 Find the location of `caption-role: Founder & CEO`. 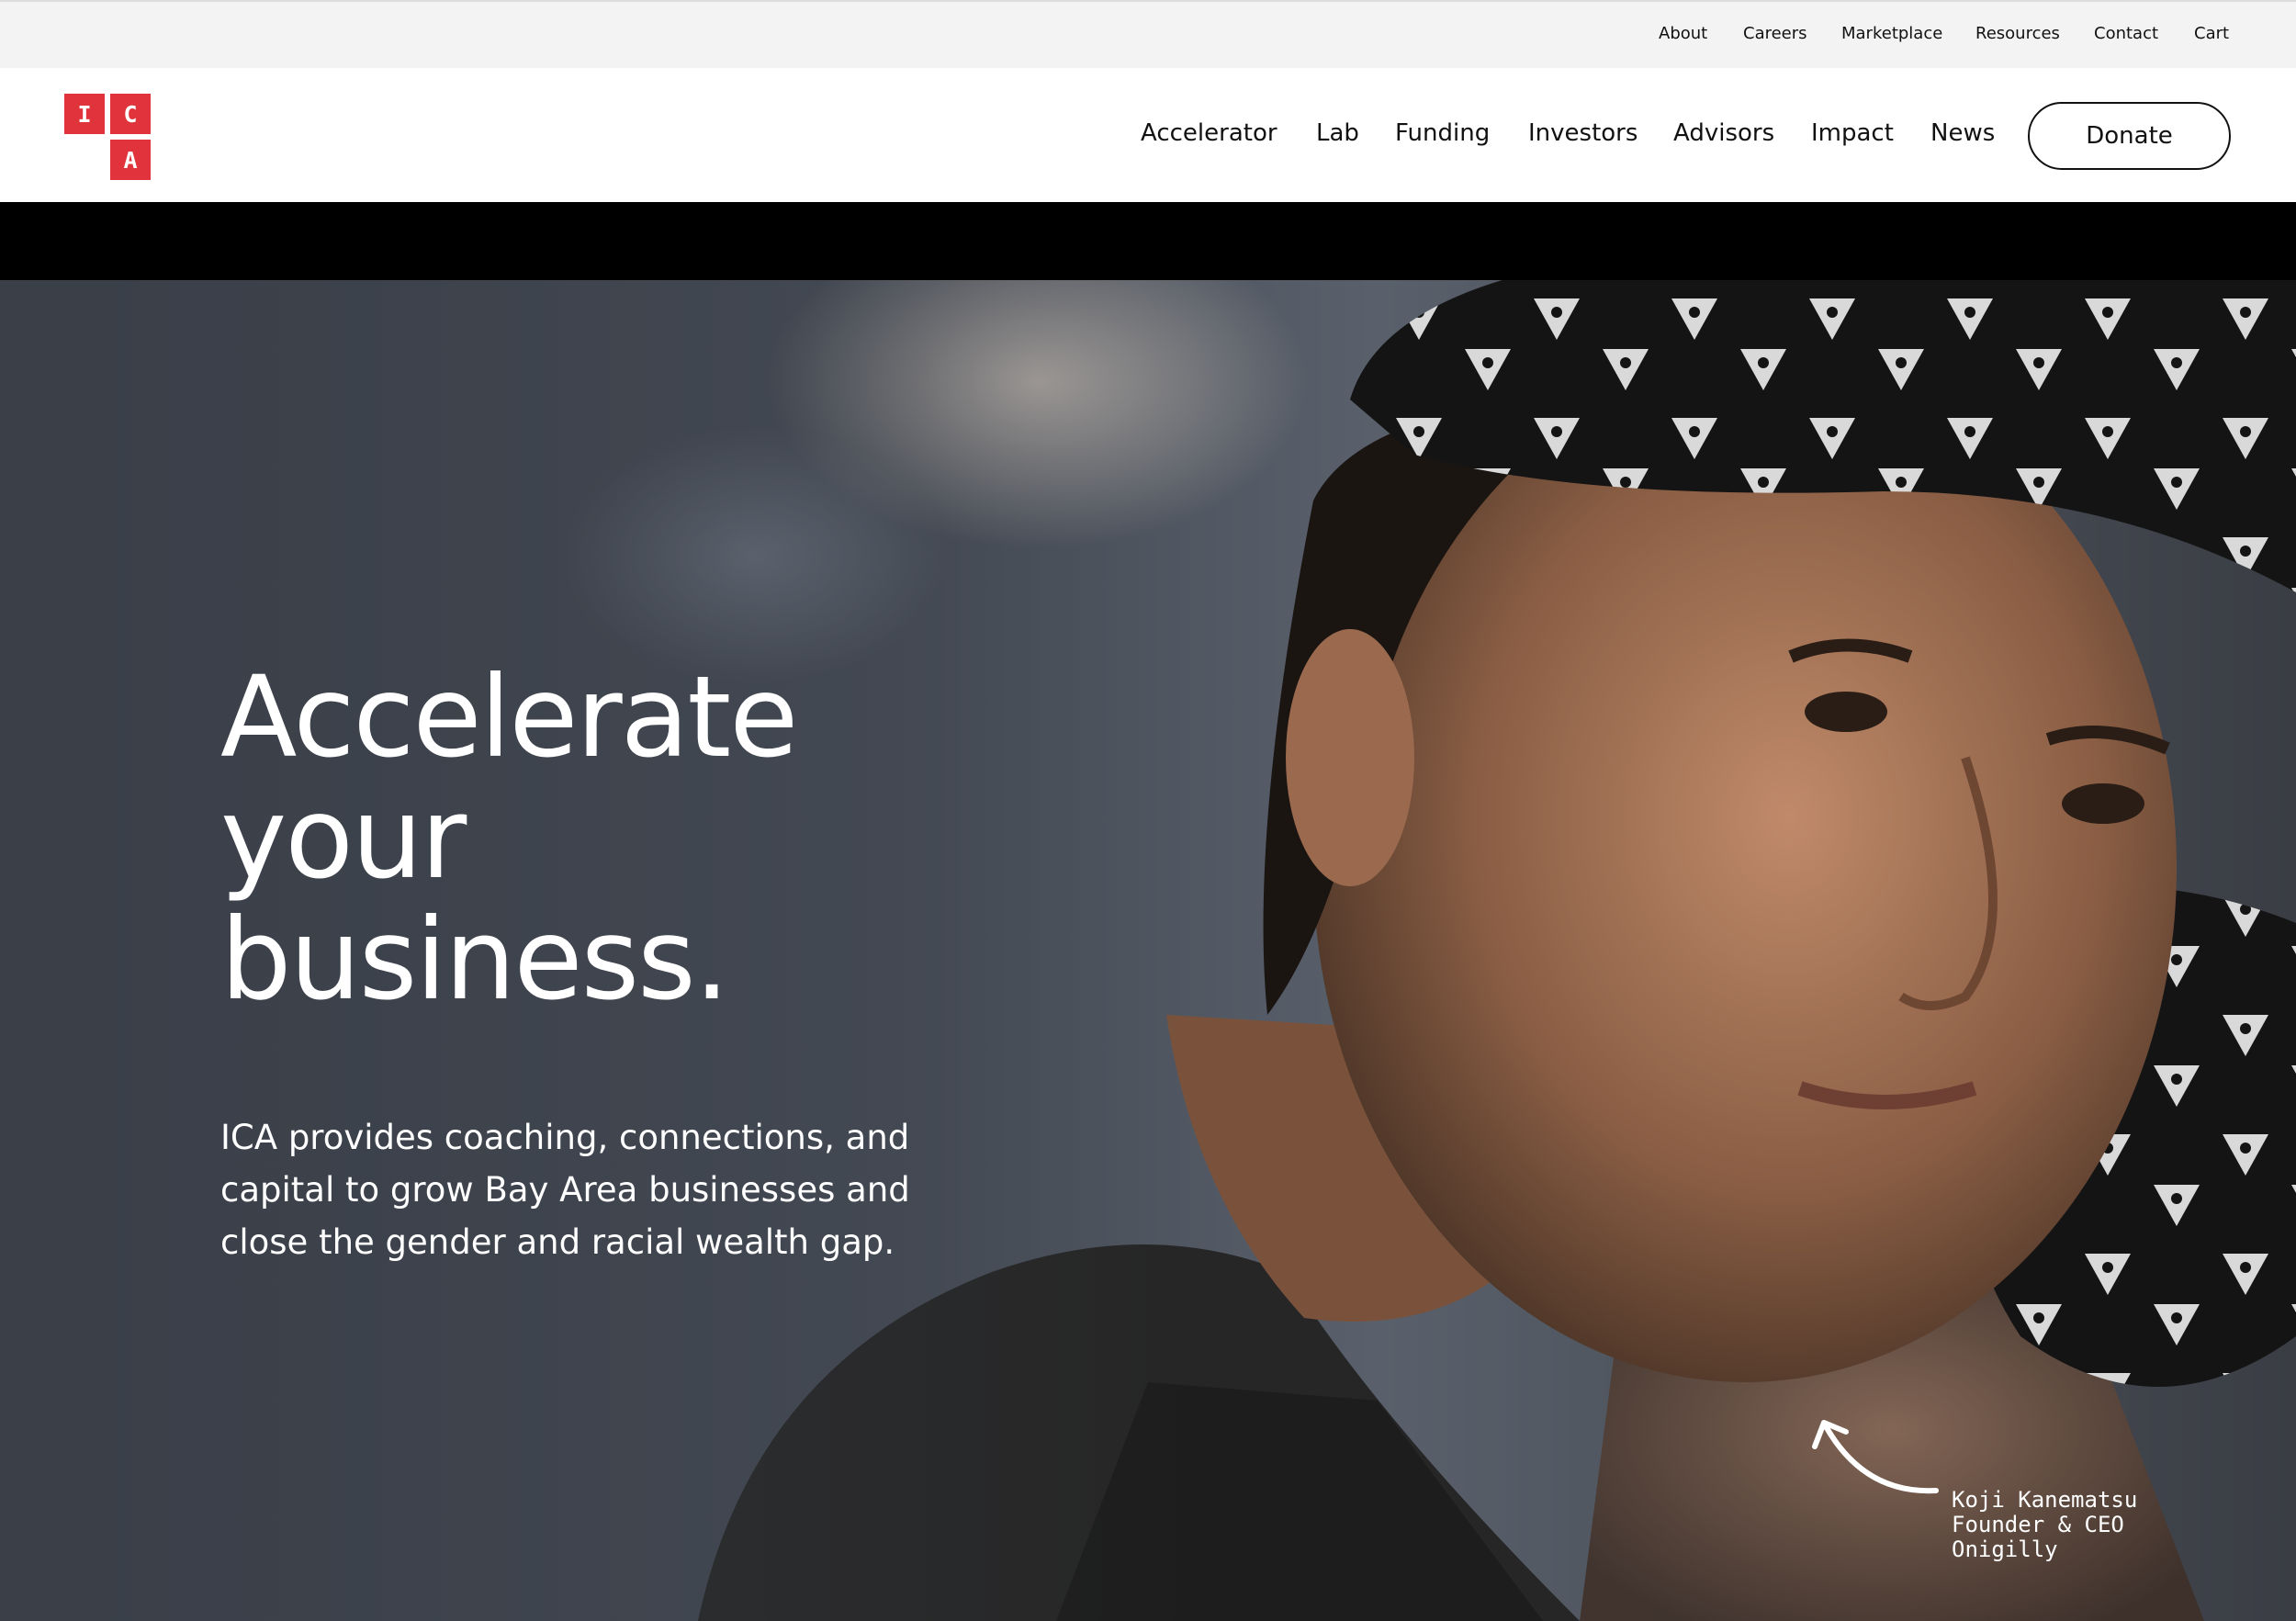

caption-role: Founder & CEO is located at coordinates (2038, 1524).